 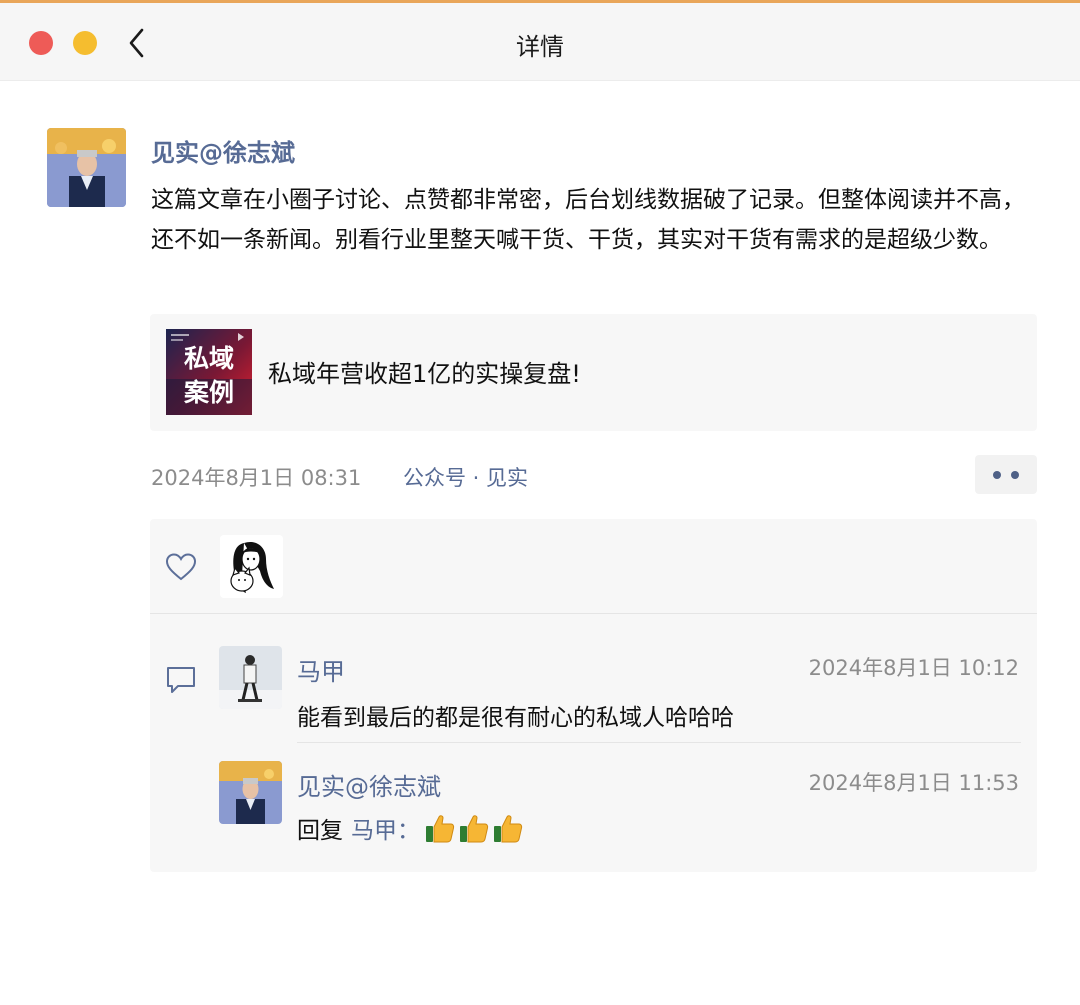 I want to click on article-thumbnail: 私域 案例, so click(x=209, y=372).